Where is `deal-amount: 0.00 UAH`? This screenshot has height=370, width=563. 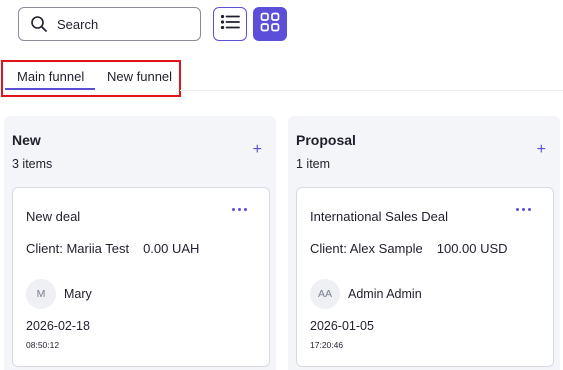 deal-amount: 0.00 UAH is located at coordinates (171, 248).